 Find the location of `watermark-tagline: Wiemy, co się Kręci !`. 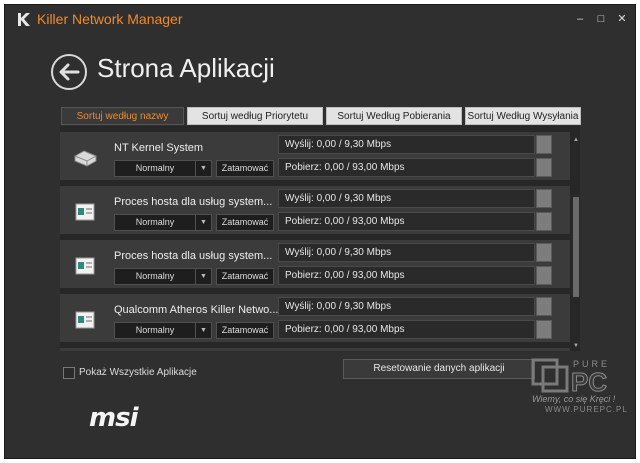

watermark-tagline: Wiemy, co się Kręci ! is located at coordinates (574, 399).